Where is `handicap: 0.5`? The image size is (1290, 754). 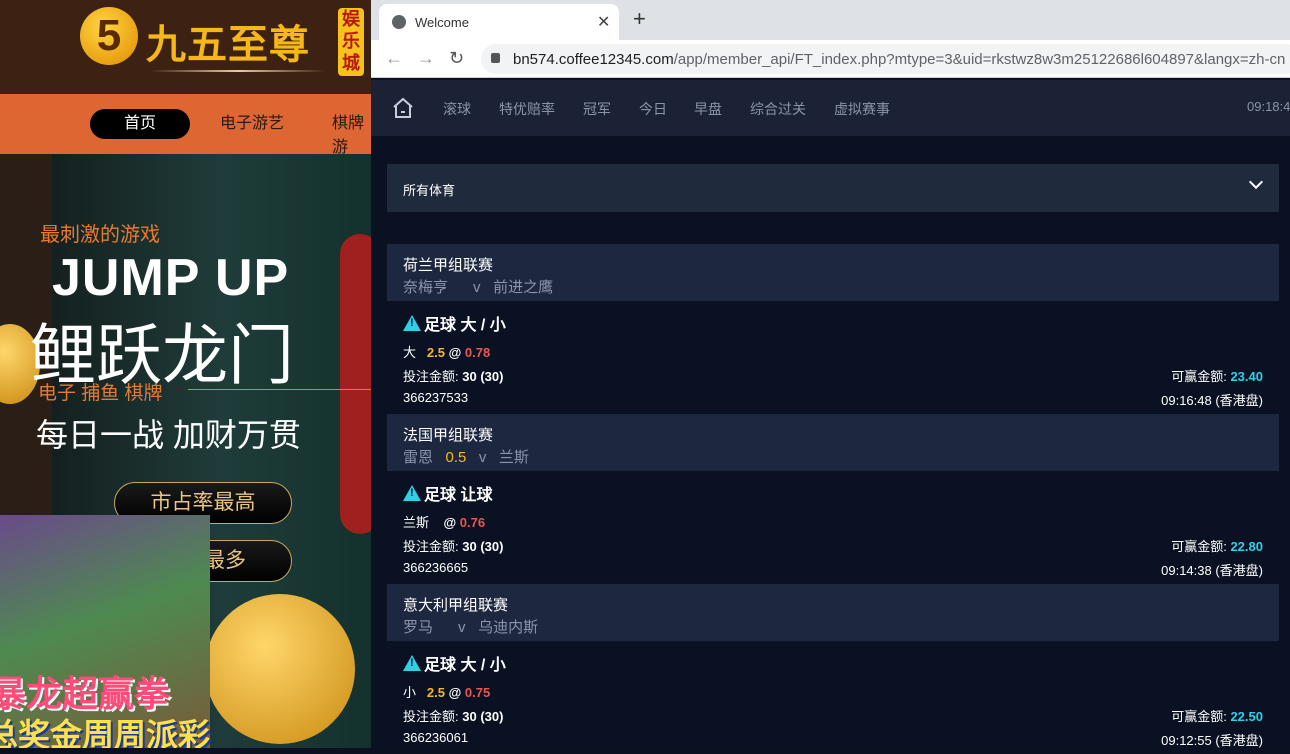
handicap: 0.5 is located at coordinates (456, 457).